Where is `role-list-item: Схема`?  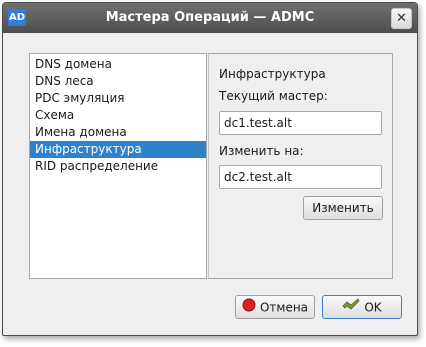
role-list-item: Схема is located at coordinates (118, 115).